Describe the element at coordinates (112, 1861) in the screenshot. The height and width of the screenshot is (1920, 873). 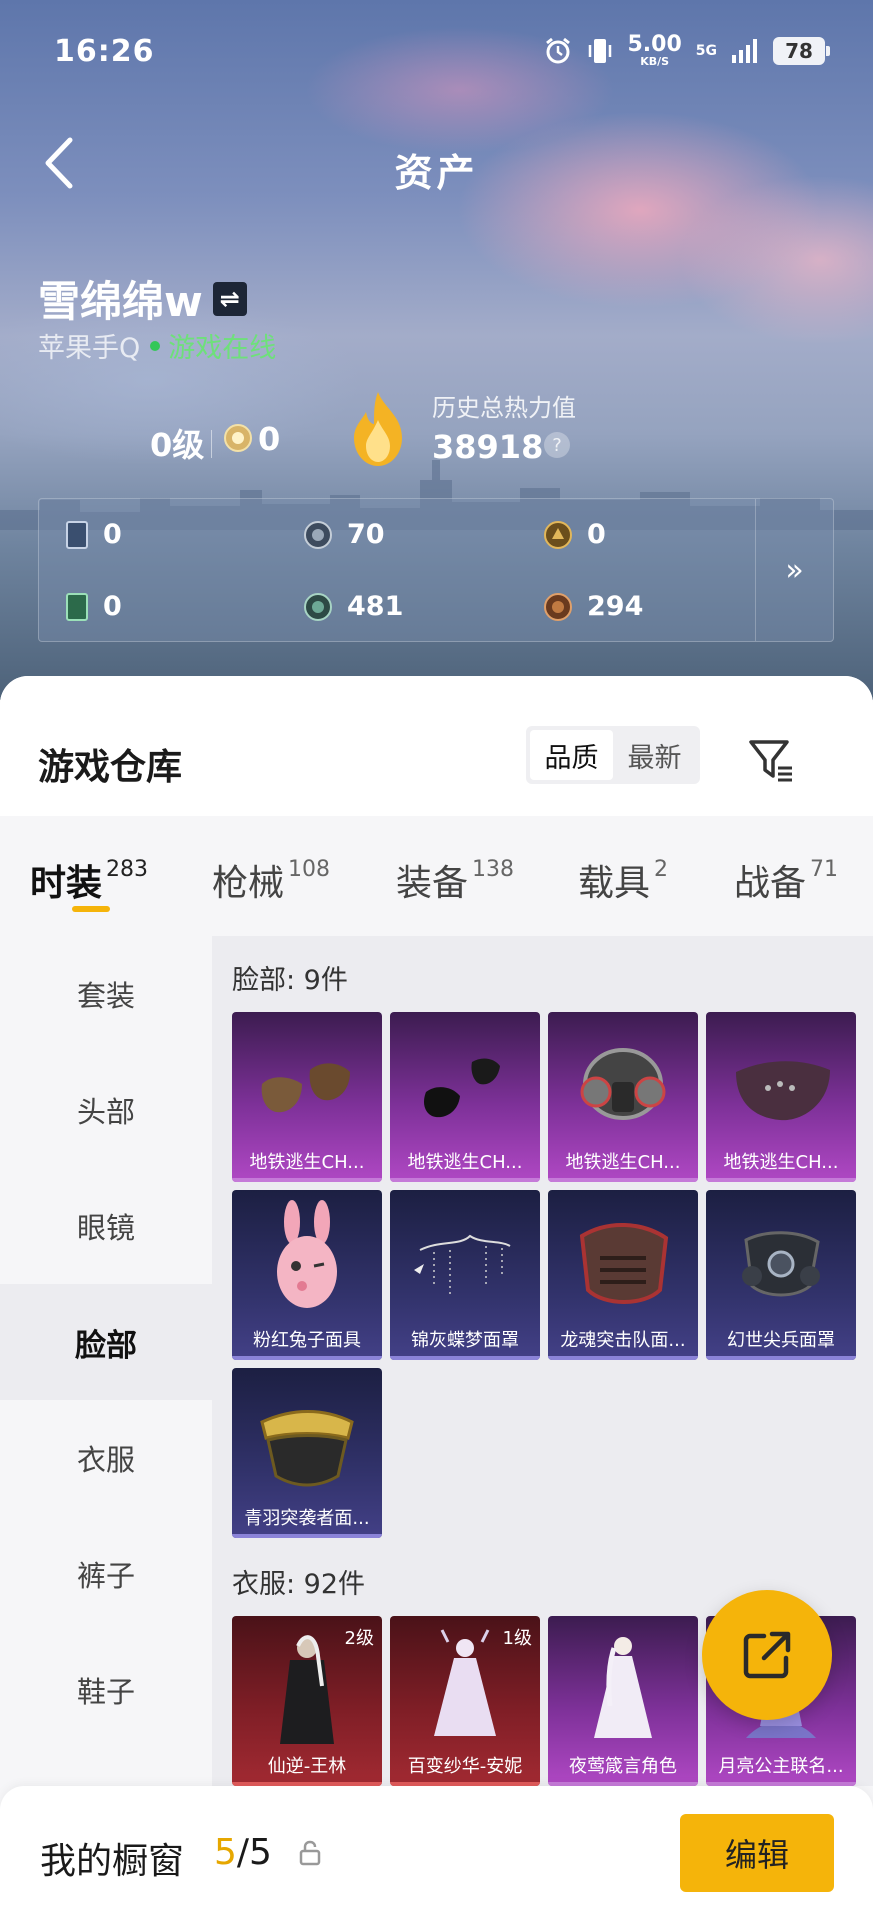
I see `showcase-label: 我的橱窗` at that location.